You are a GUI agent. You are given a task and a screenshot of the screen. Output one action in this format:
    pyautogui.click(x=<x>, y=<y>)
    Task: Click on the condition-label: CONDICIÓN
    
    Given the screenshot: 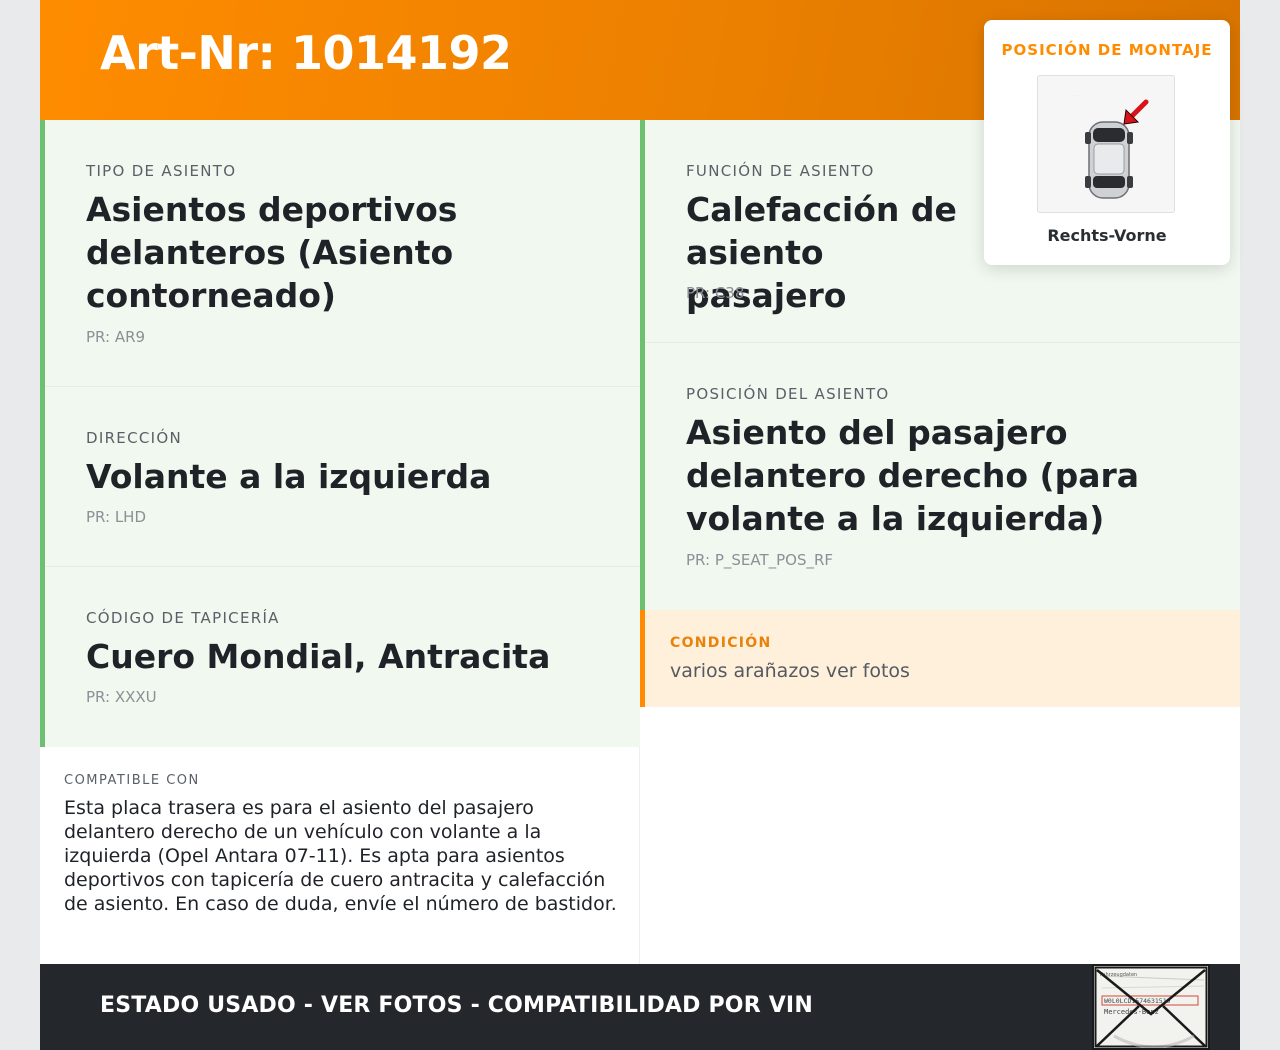 What is the action you would take?
    pyautogui.click(x=721, y=643)
    